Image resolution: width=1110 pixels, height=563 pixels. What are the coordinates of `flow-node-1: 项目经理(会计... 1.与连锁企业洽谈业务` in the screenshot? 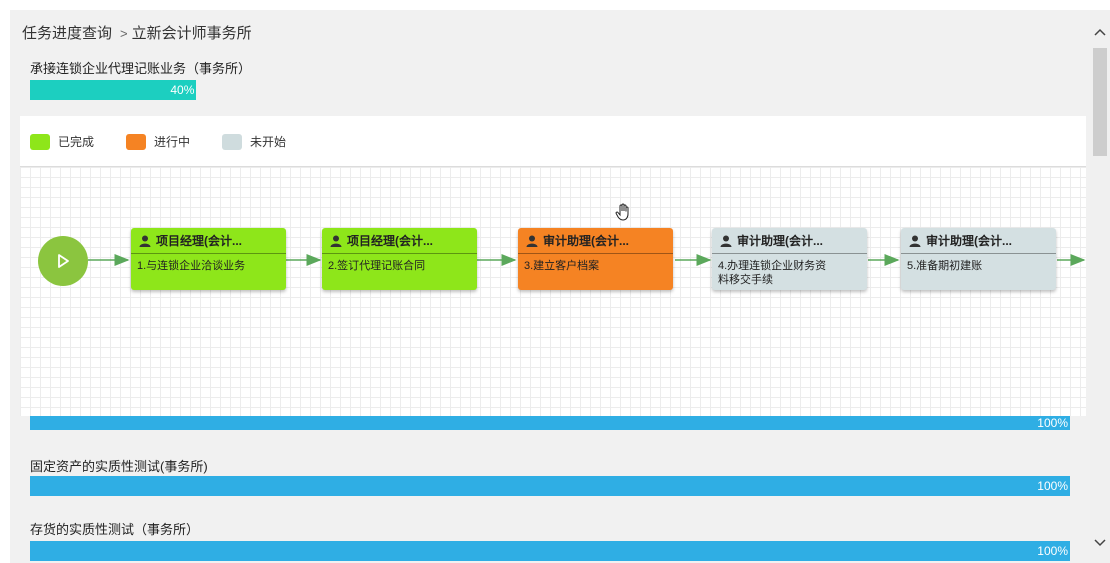 It's located at (208, 259).